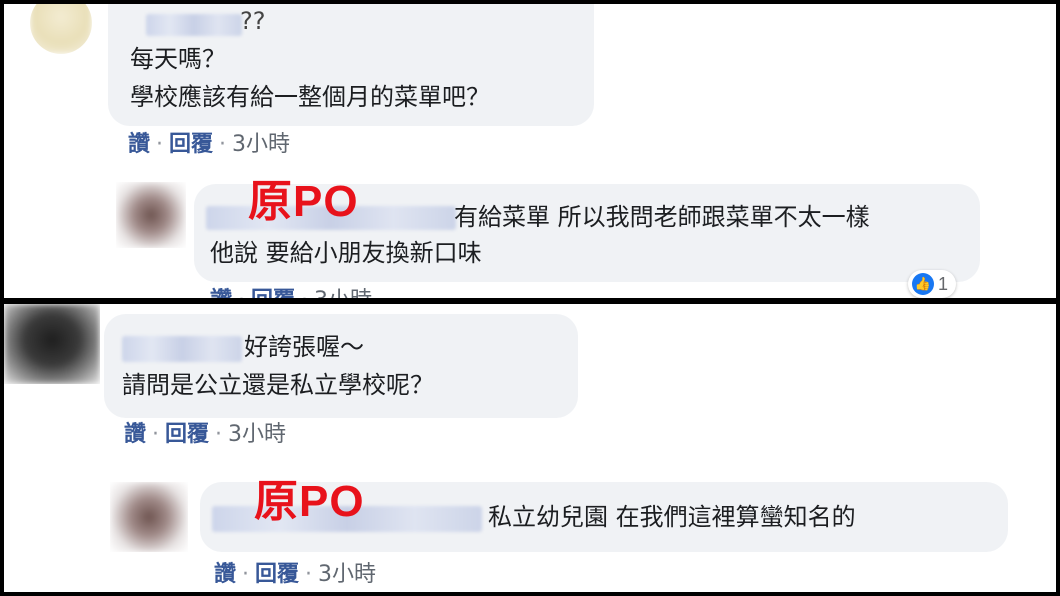 Image resolution: width=1060 pixels, height=596 pixels. What do you see at coordinates (253, 21) in the screenshot?
I see `comment-name-suffix: ??` at bounding box center [253, 21].